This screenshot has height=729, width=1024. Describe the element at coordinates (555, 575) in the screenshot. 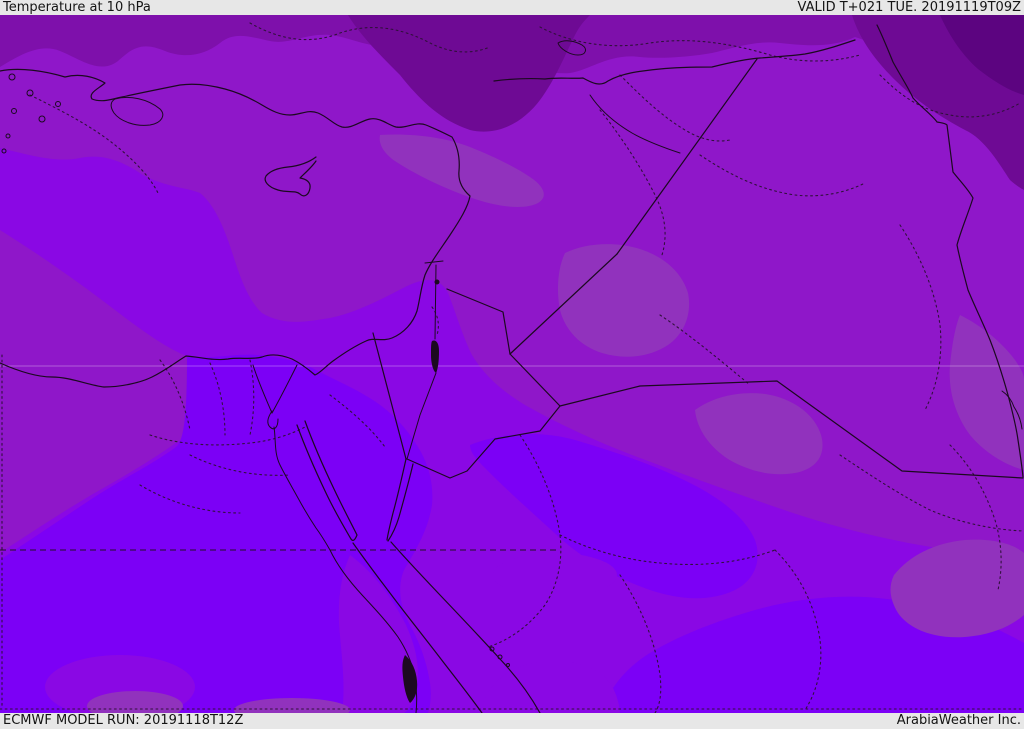

I see `temp-patch-violet-nsaudi` at that location.